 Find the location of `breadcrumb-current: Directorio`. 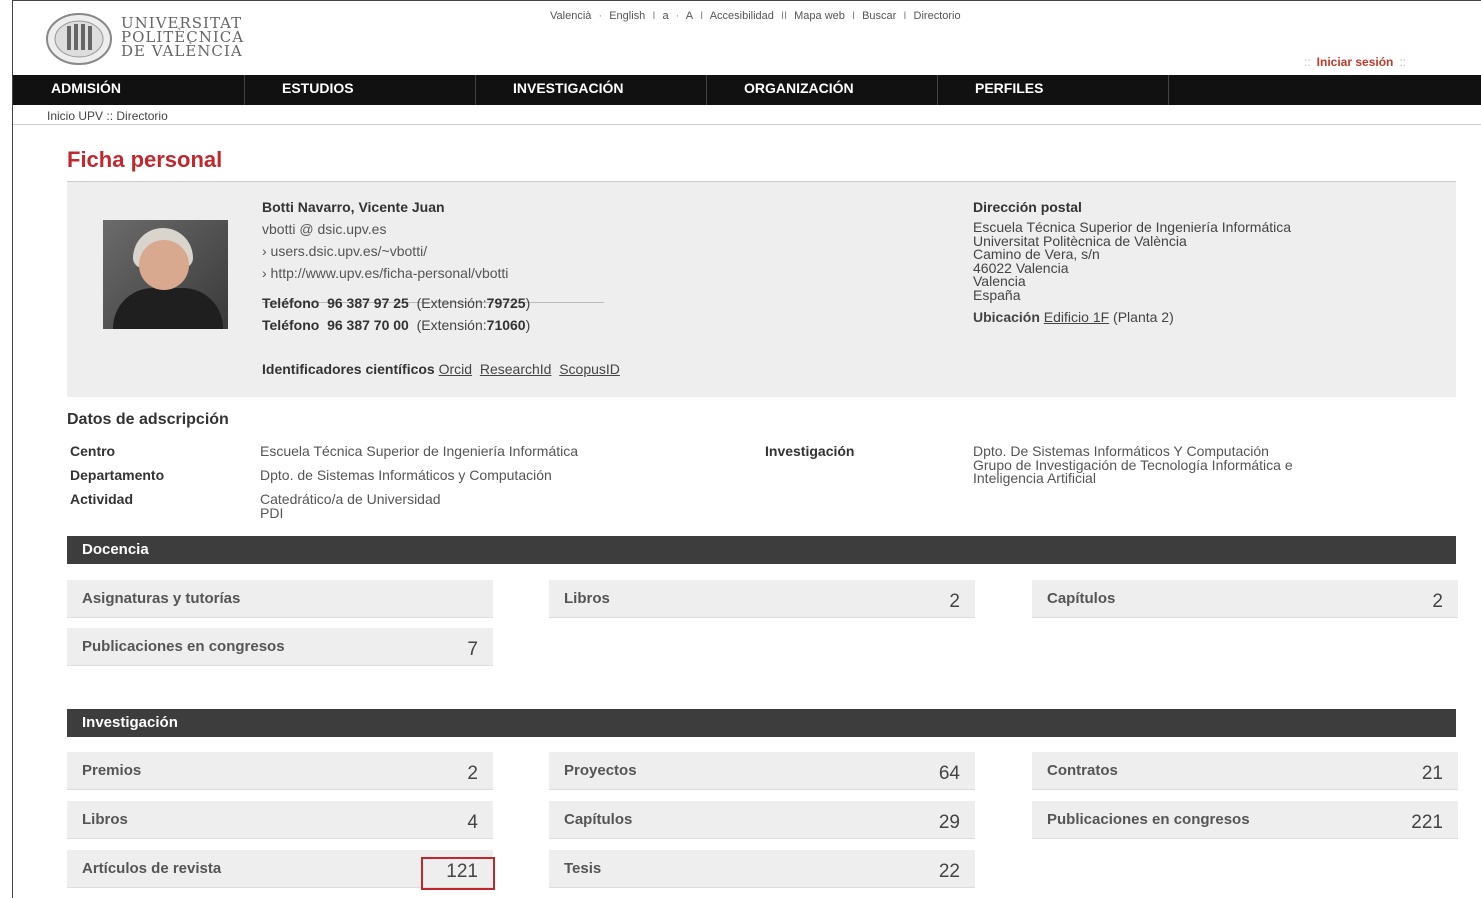

breadcrumb-current: Directorio is located at coordinates (142, 116).